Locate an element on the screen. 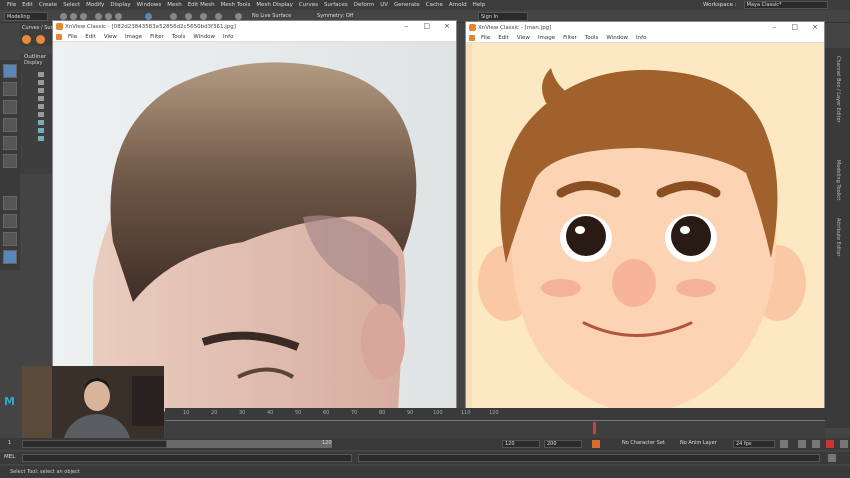 This screenshot has height=478, width=850. range-end-field: 120 is located at coordinates (521, 444).